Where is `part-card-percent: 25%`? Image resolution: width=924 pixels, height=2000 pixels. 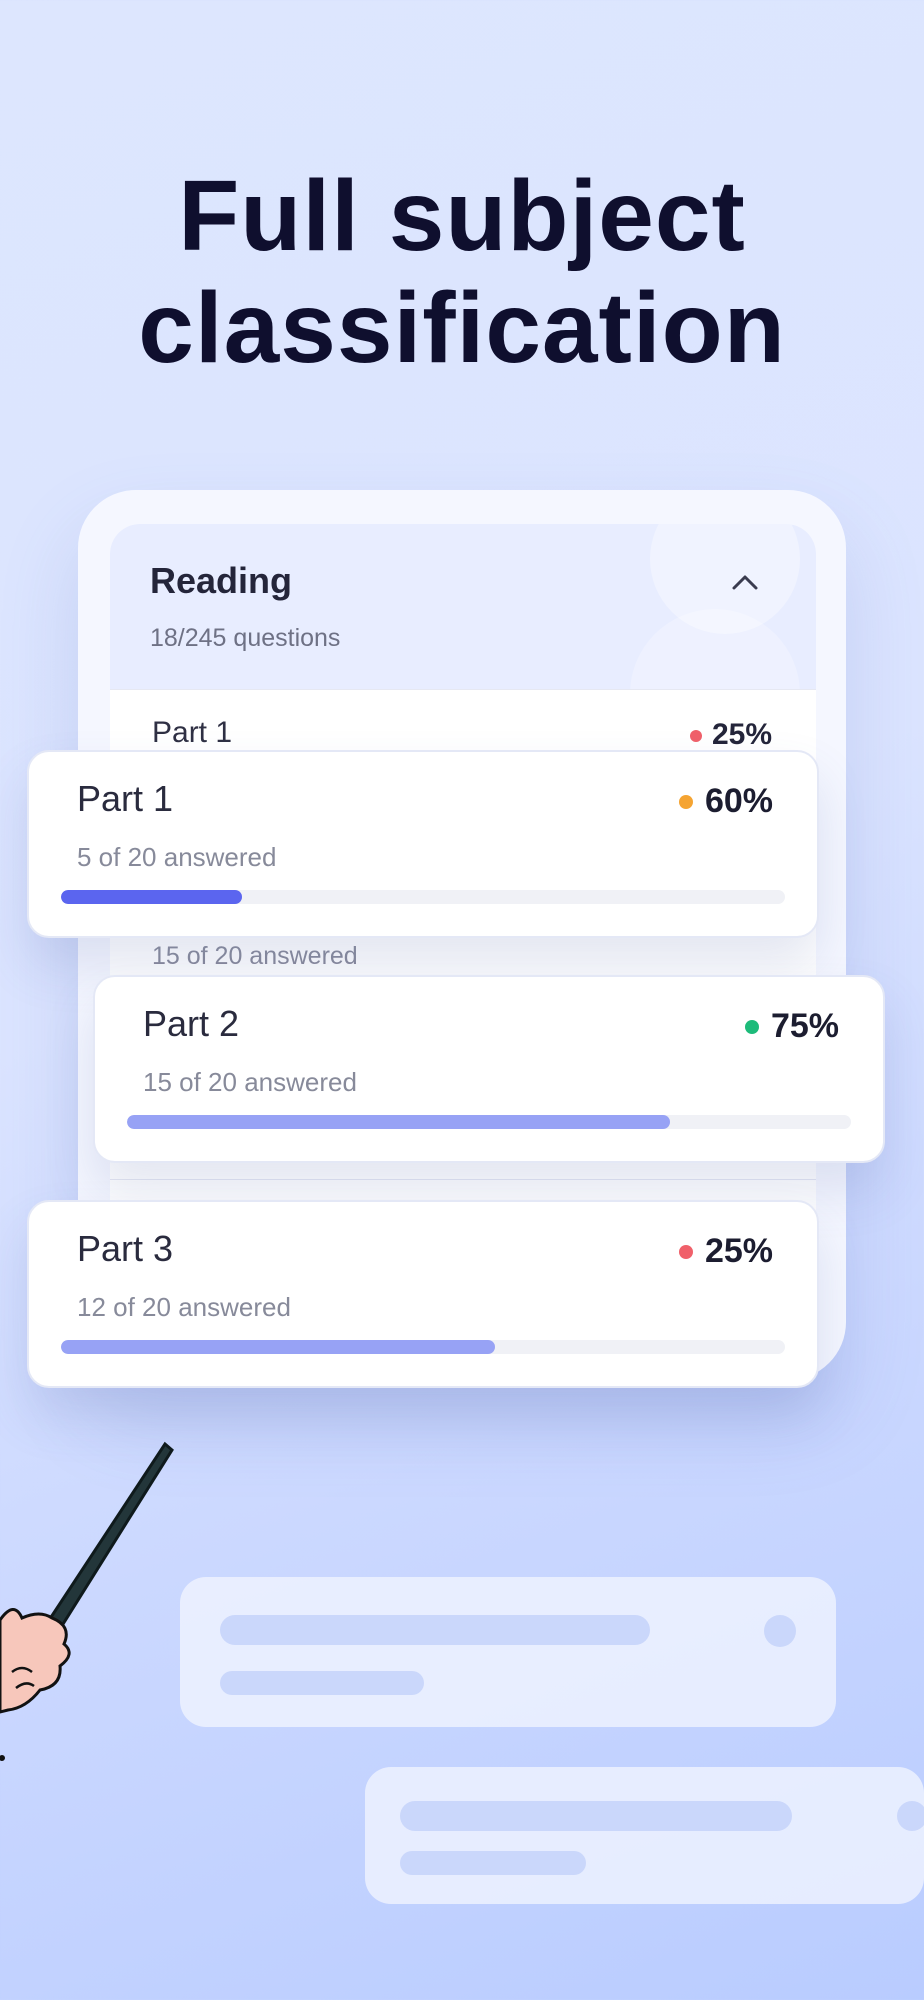 part-card-percent: 25% is located at coordinates (725, 1251).